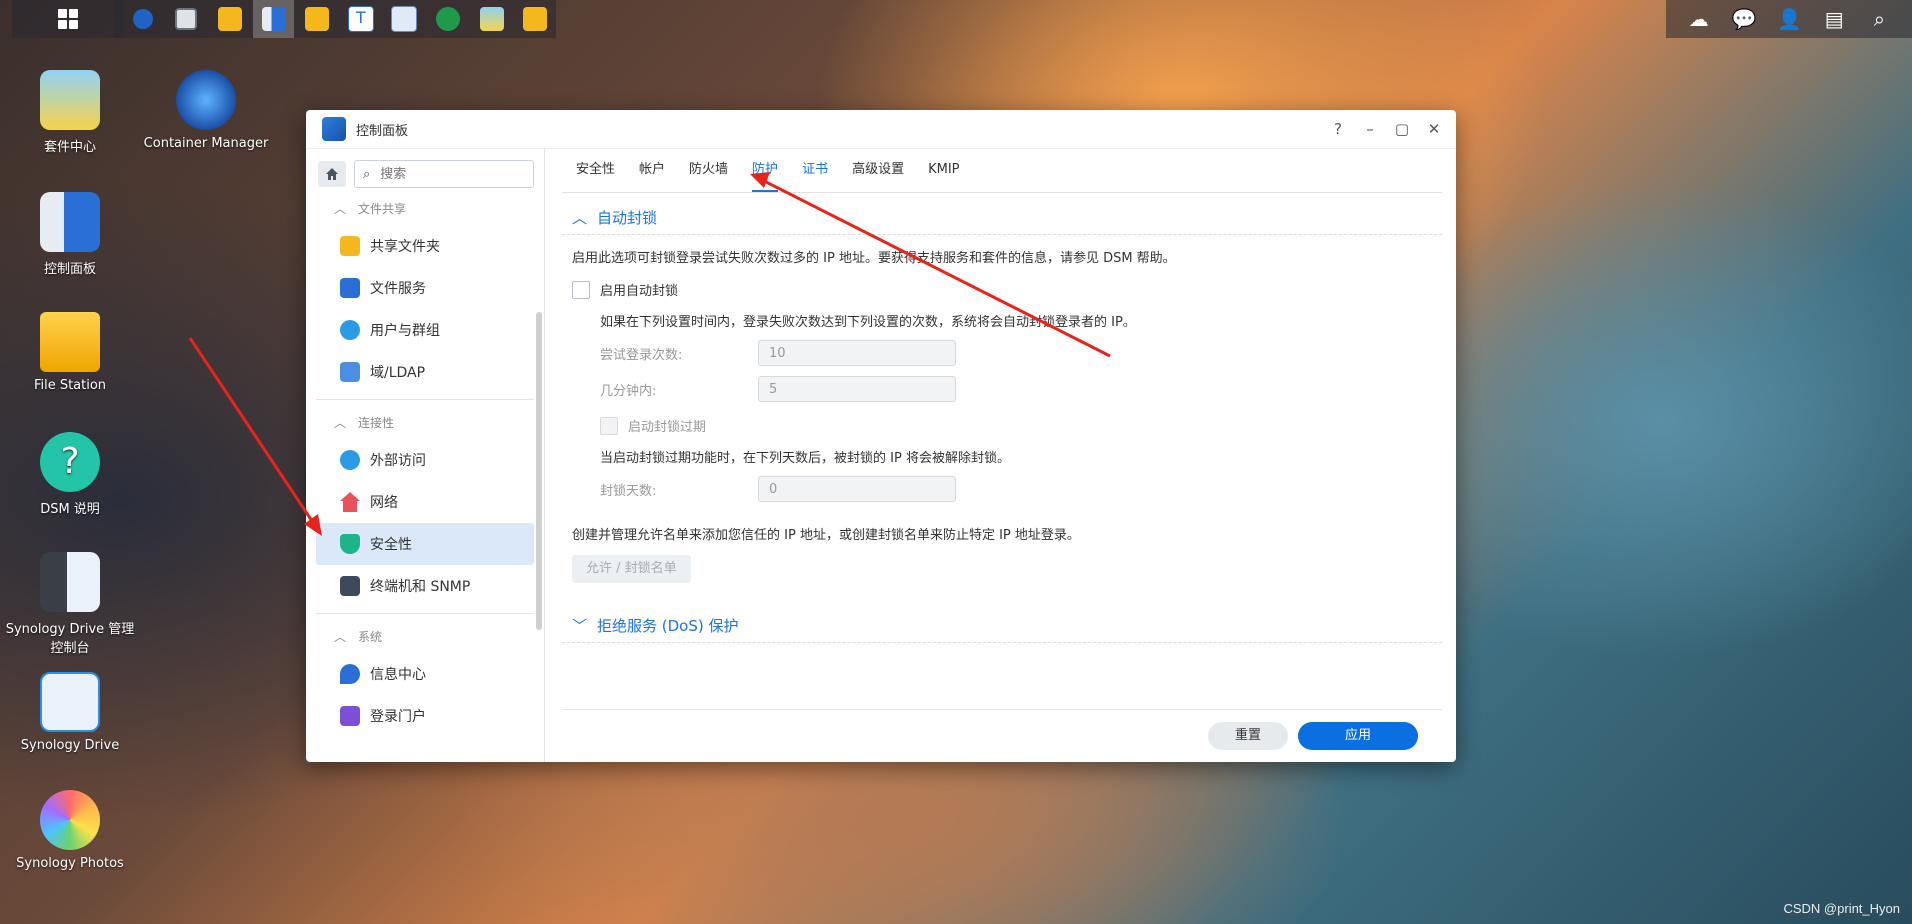 The height and width of the screenshot is (924, 1912). I want to click on user-icon: 👤, so click(1789, 19).